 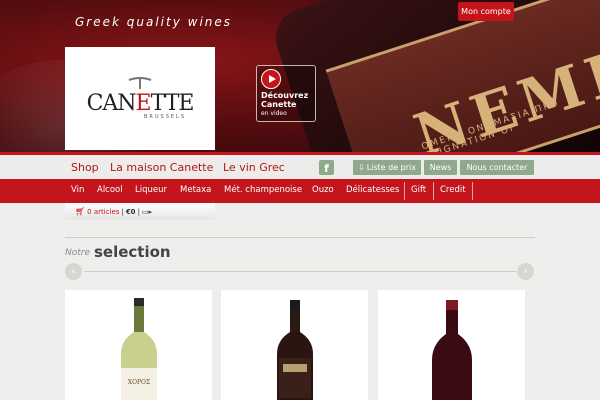 What do you see at coordinates (110, 190) in the screenshot?
I see `category-alcool: Alcool` at bounding box center [110, 190].